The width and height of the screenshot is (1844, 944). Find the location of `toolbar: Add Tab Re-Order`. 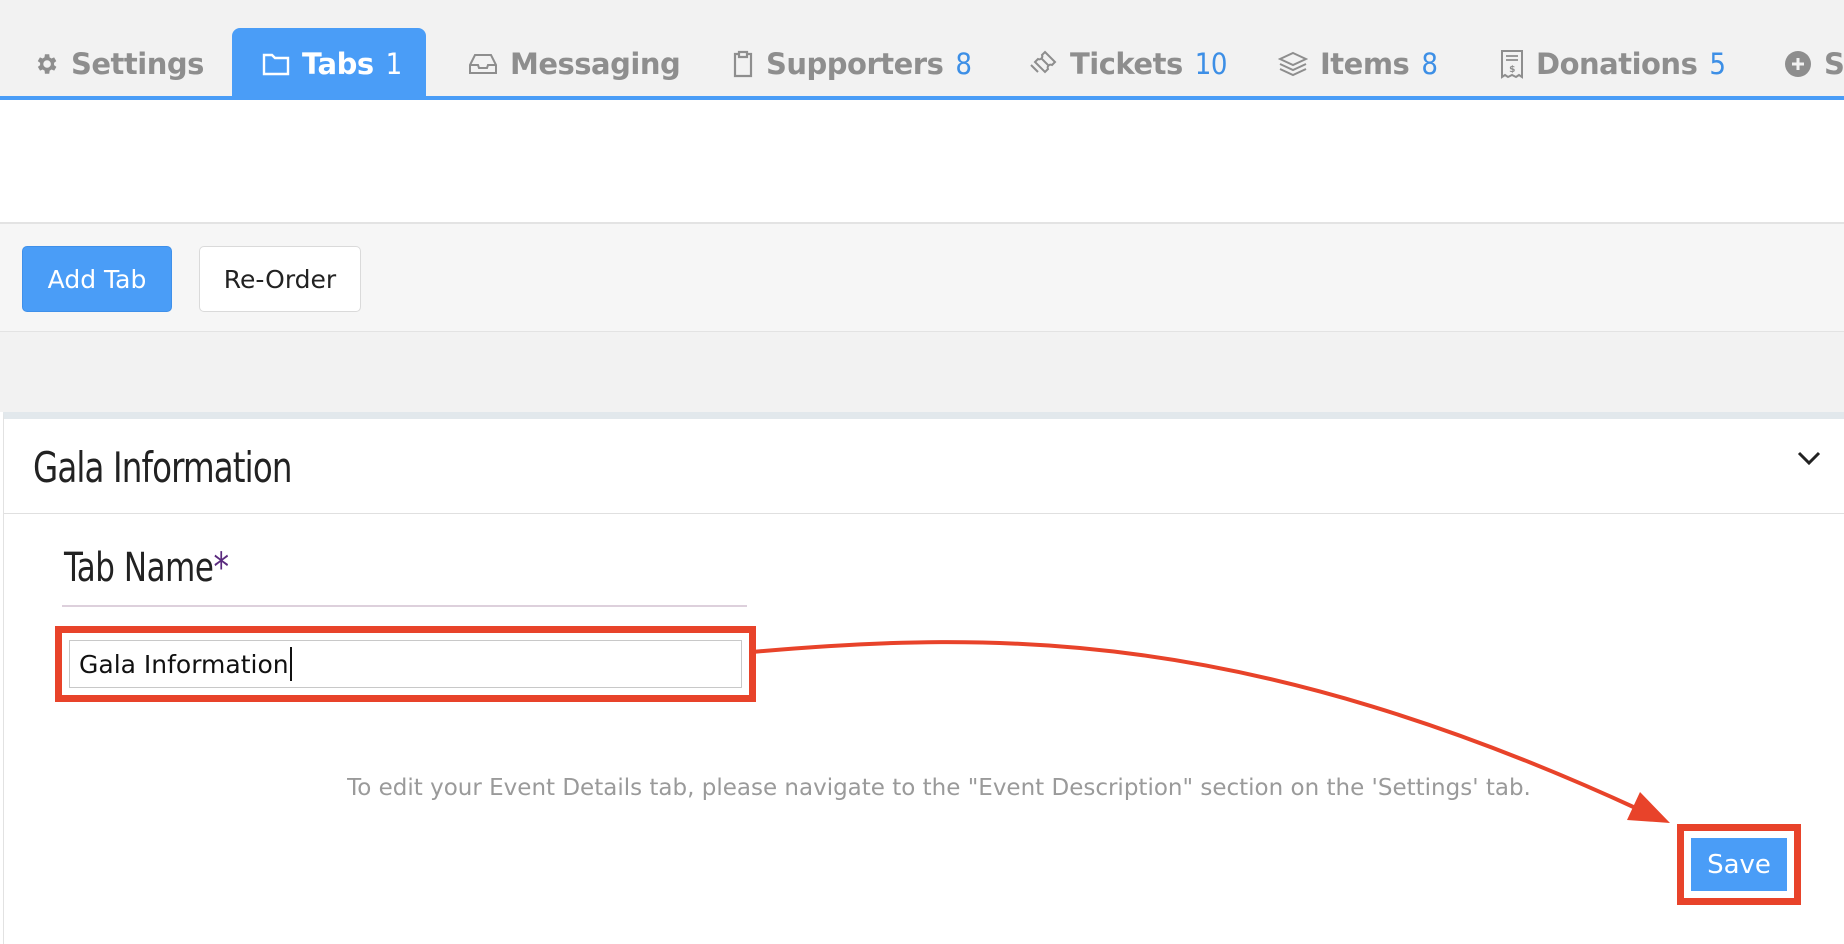

toolbar: Add Tab Re-Order is located at coordinates (922, 278).